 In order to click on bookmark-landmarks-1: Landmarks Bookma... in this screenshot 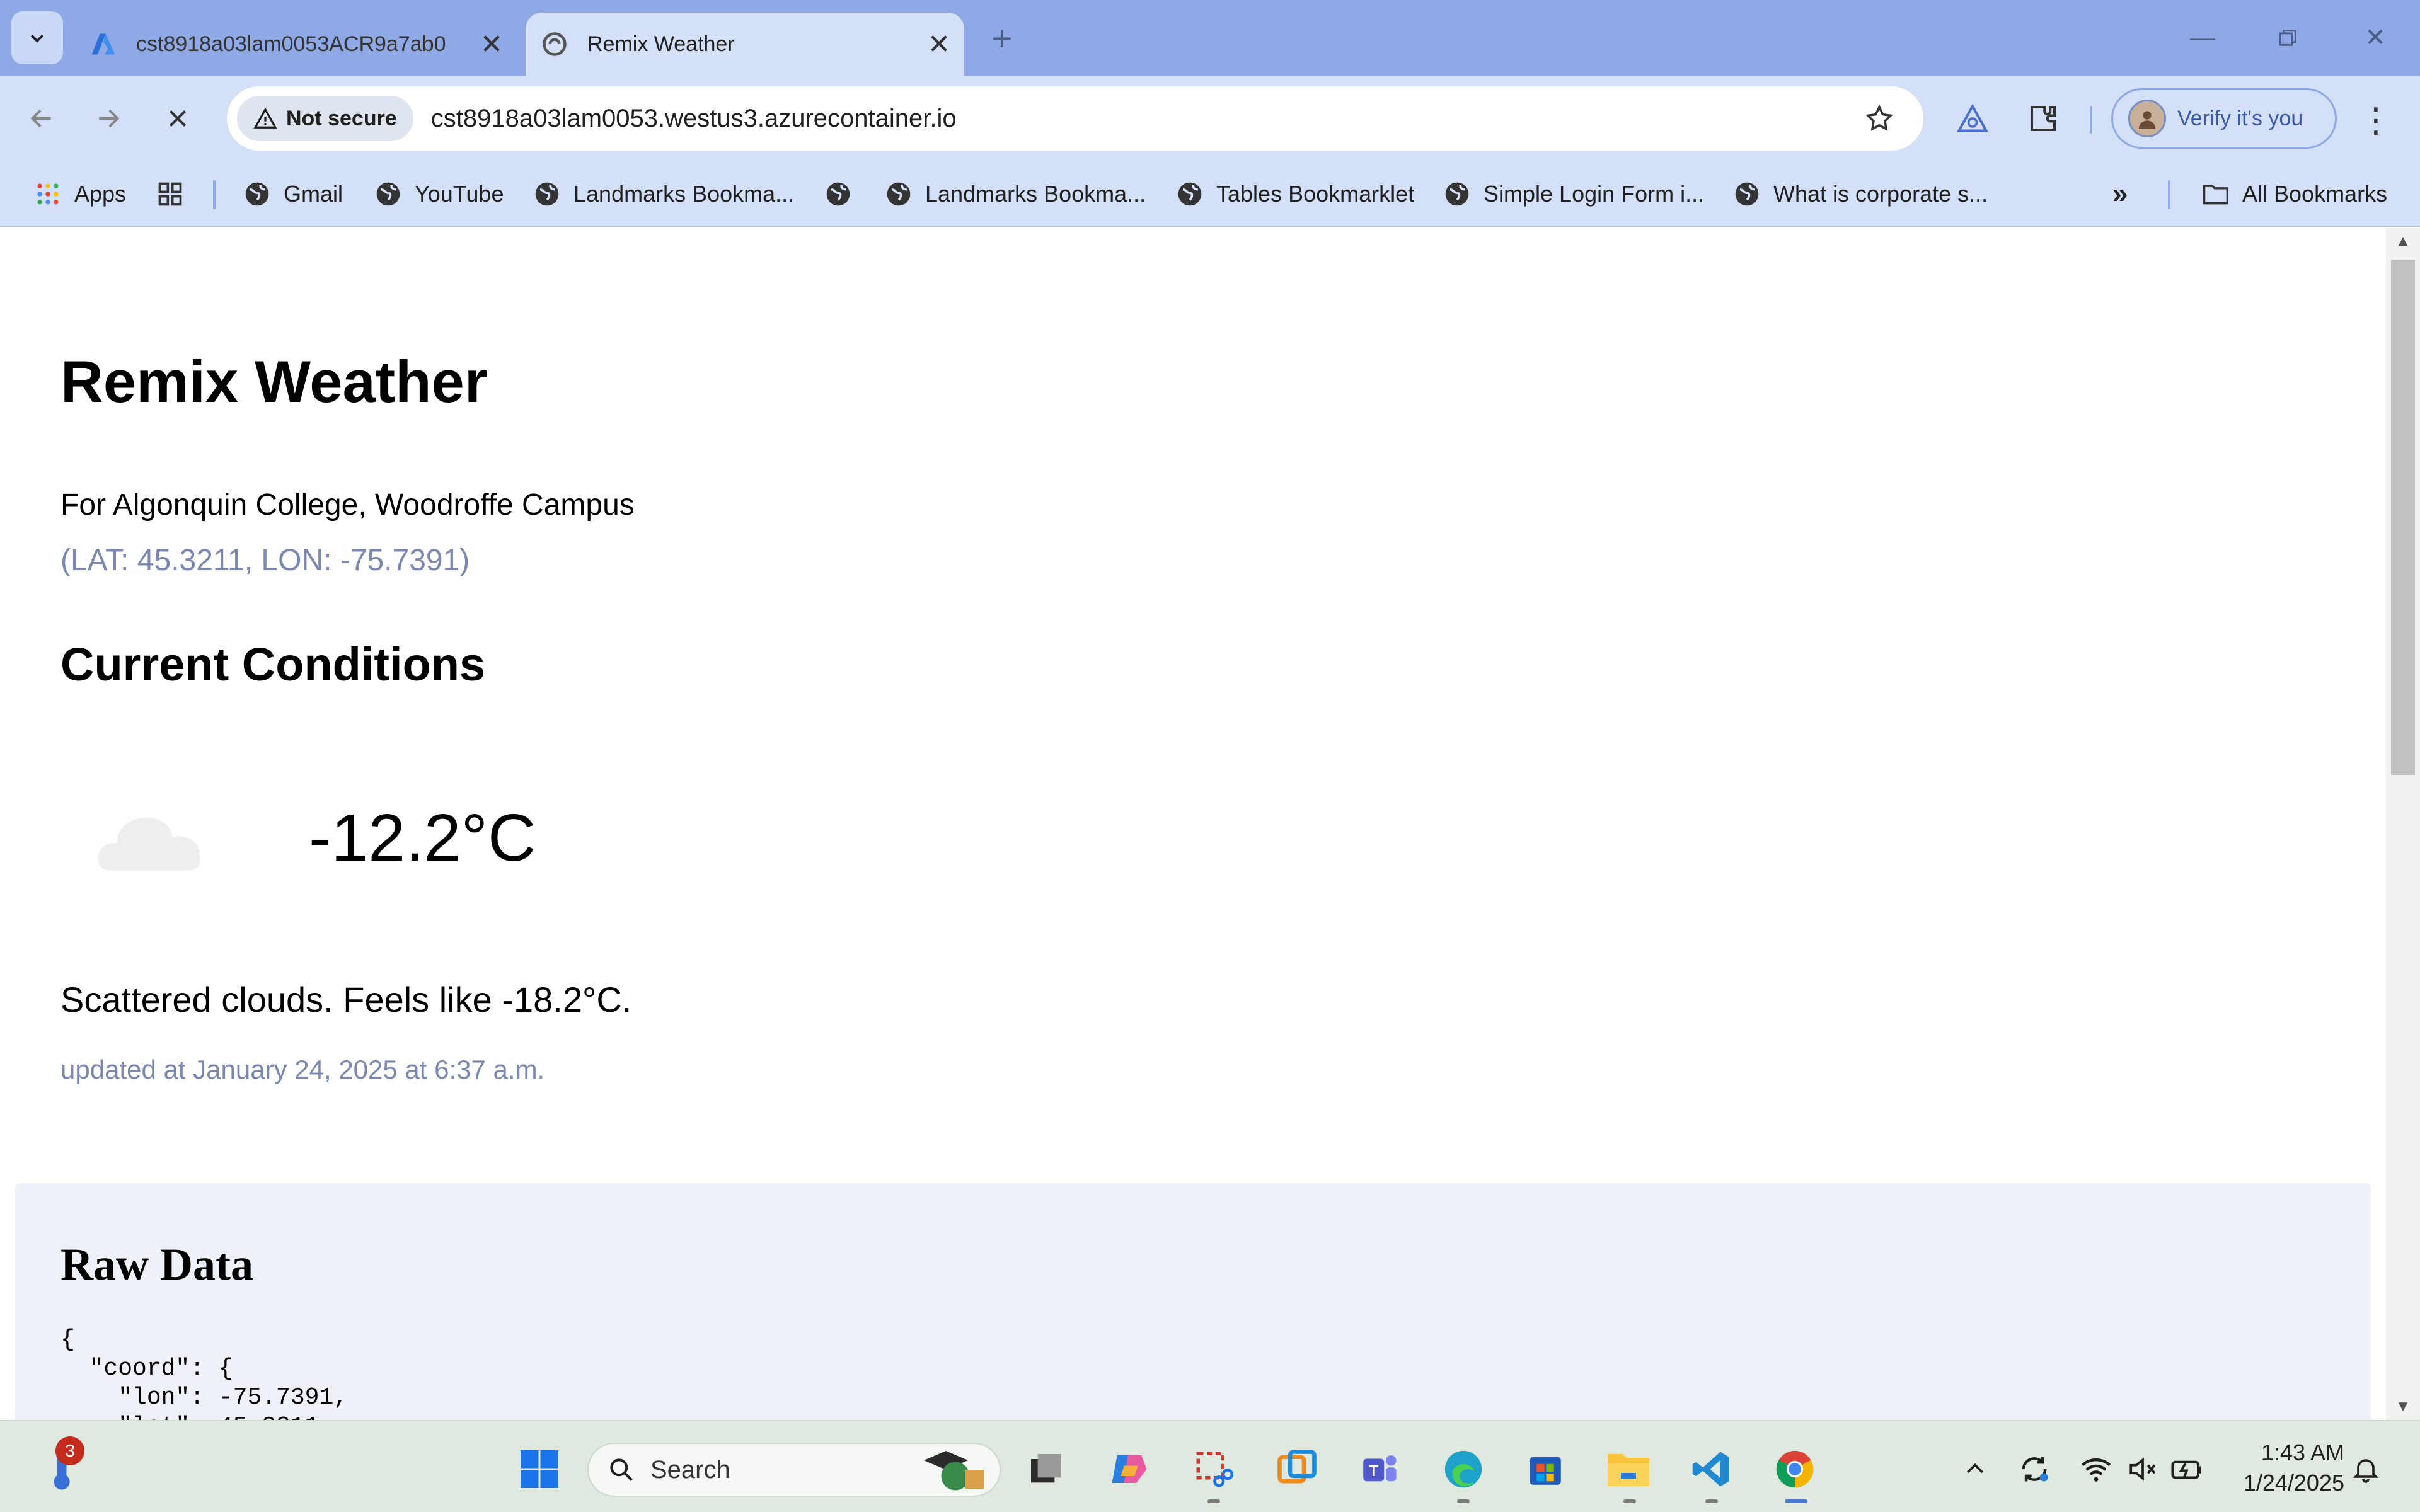, I will do `click(664, 194)`.